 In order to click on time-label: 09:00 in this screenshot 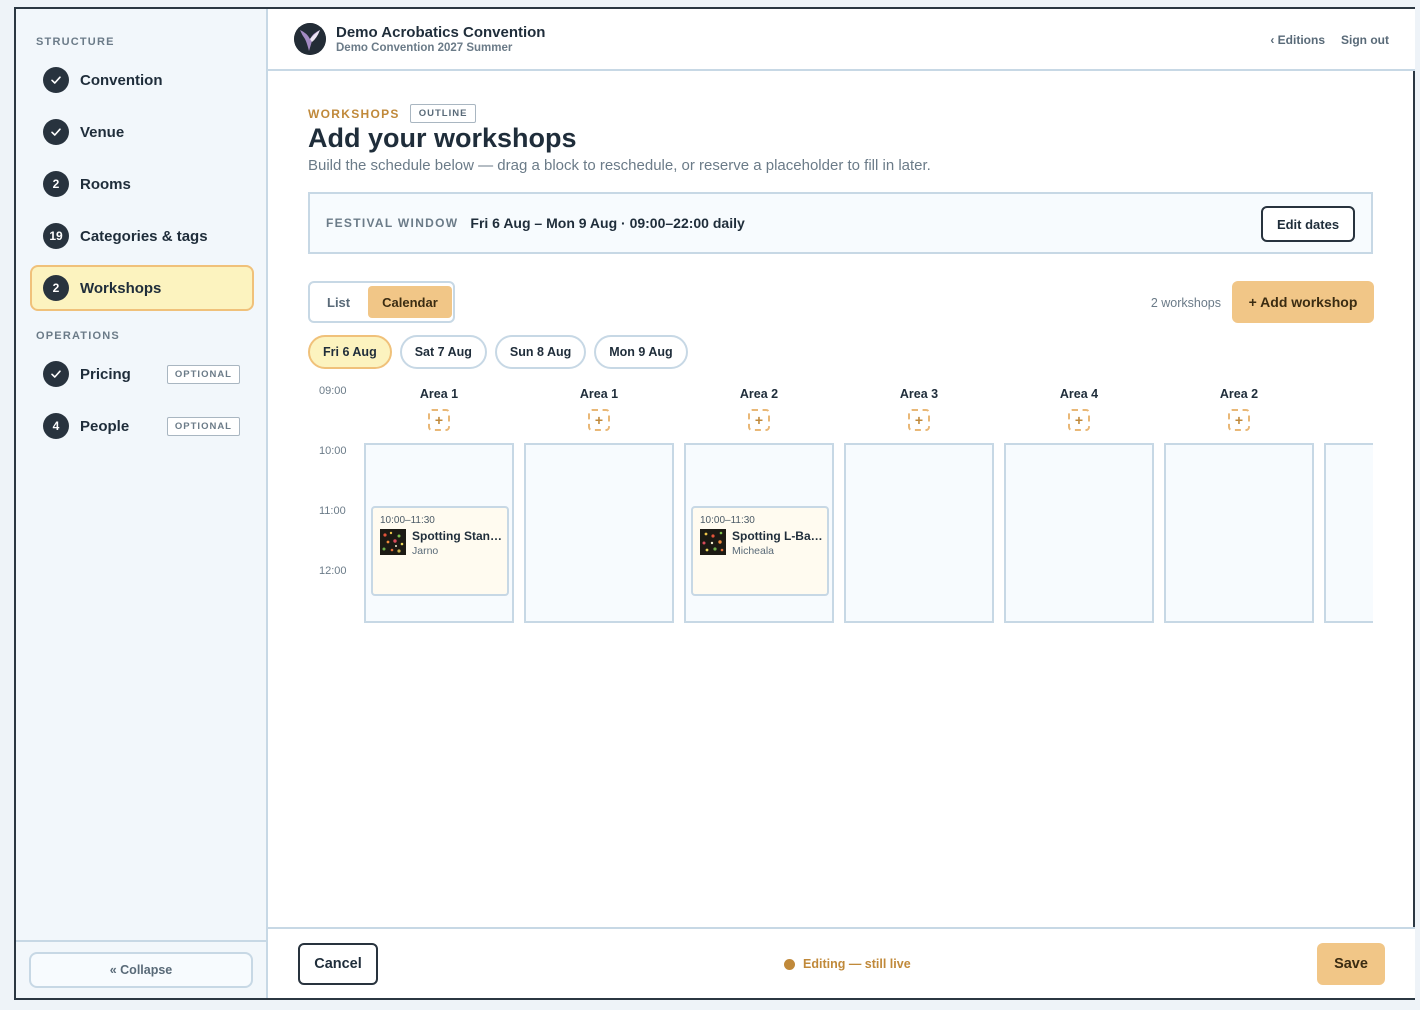, I will do `click(333, 391)`.